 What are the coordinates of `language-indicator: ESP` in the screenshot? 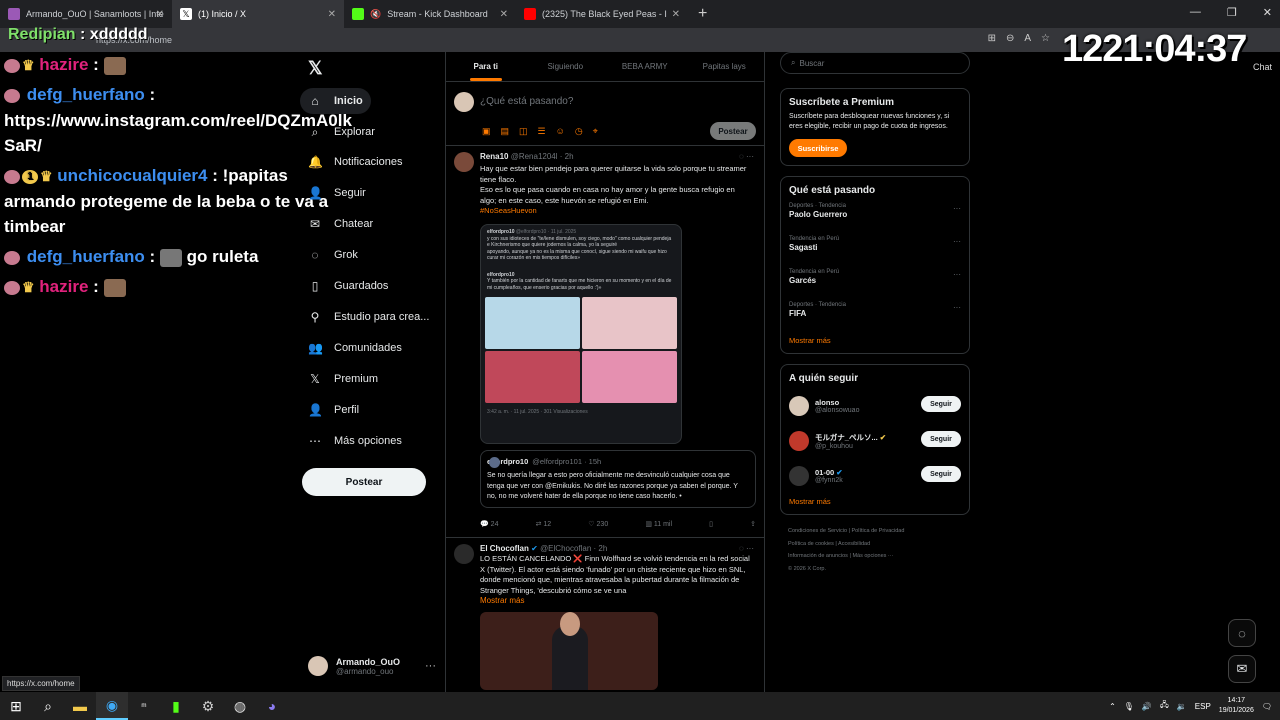 It's located at (1203, 706).